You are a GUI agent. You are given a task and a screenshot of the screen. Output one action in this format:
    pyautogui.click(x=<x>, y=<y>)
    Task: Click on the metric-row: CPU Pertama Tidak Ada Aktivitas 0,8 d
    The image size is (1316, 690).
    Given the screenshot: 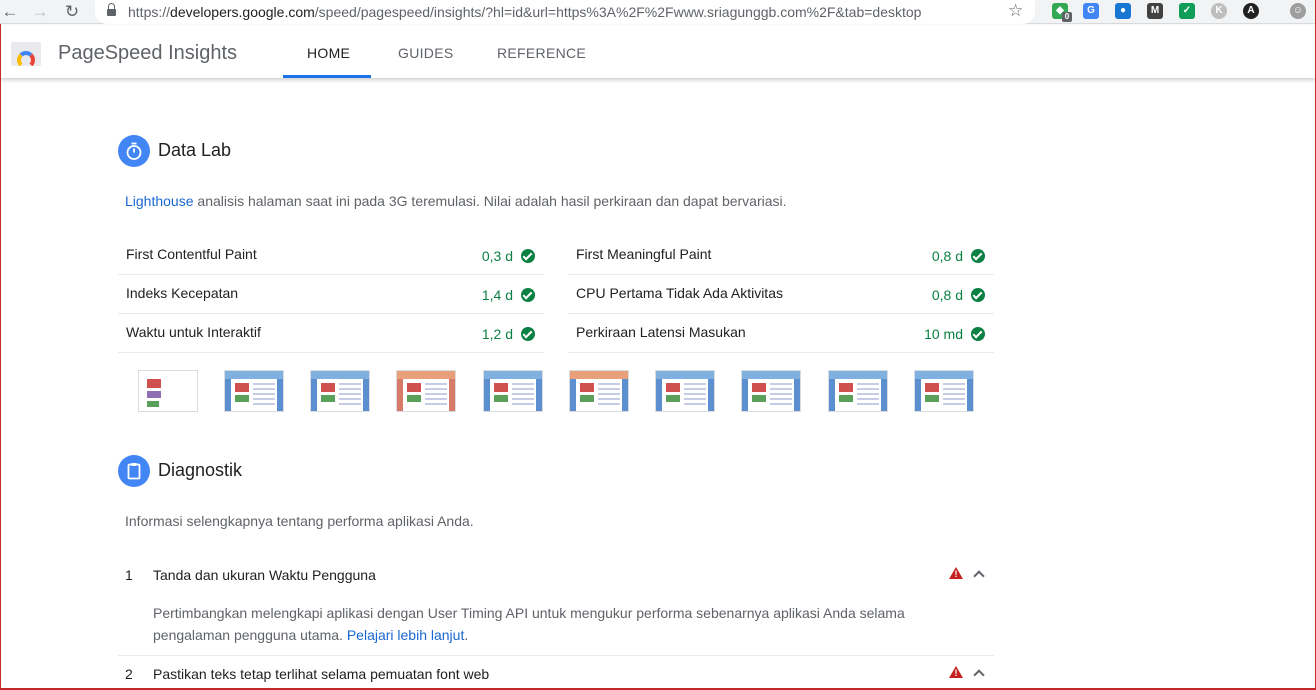 What is the action you would take?
    pyautogui.click(x=781, y=294)
    